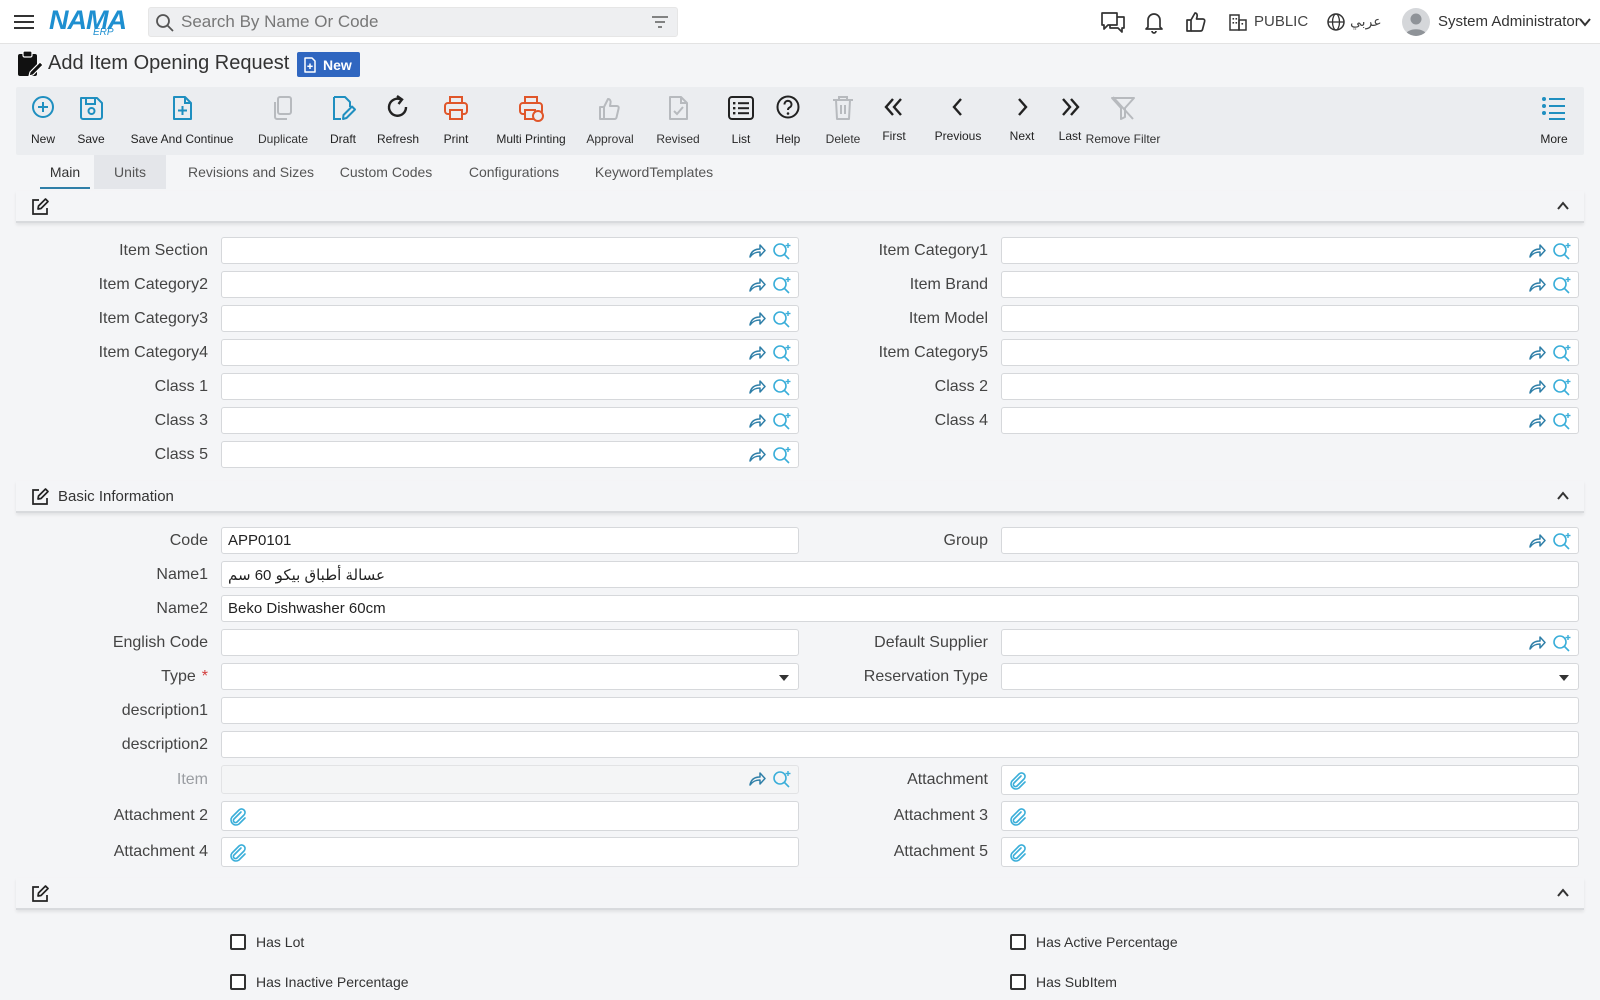  Describe the element at coordinates (900, 710) in the screenshot. I see `description1-field` at that location.